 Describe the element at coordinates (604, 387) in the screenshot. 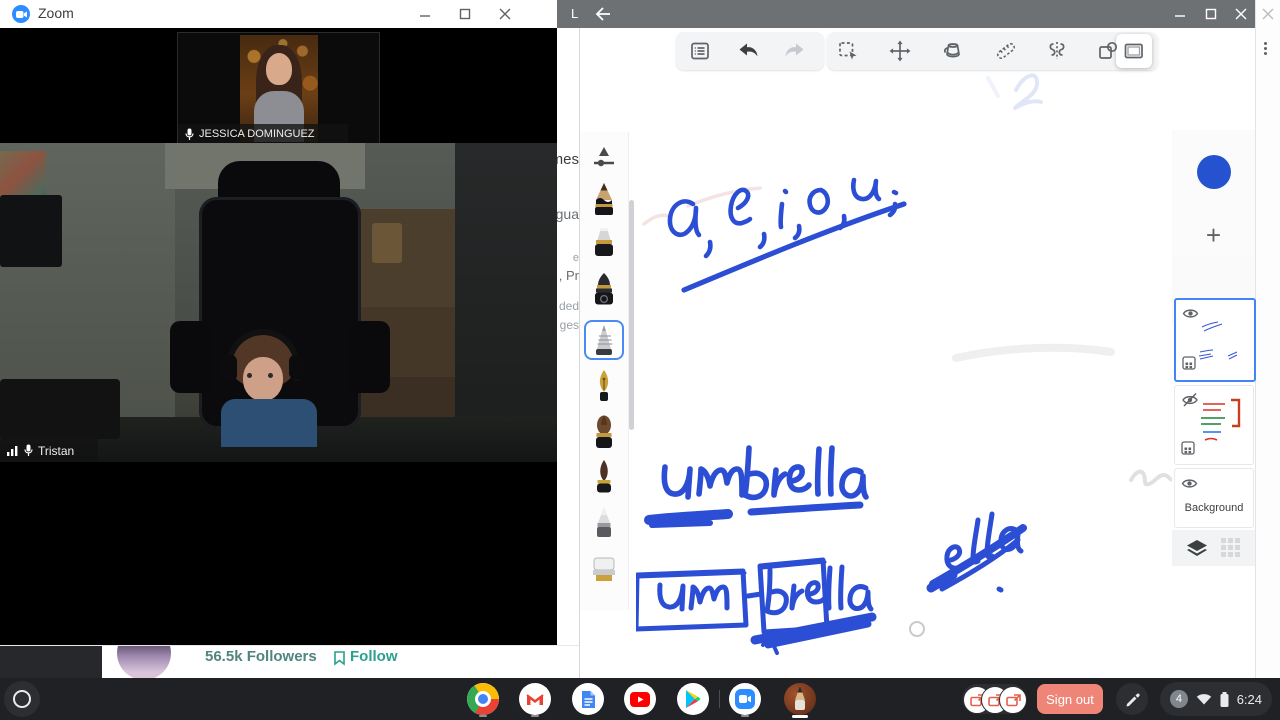

I see `tool-fountain-pen` at that location.